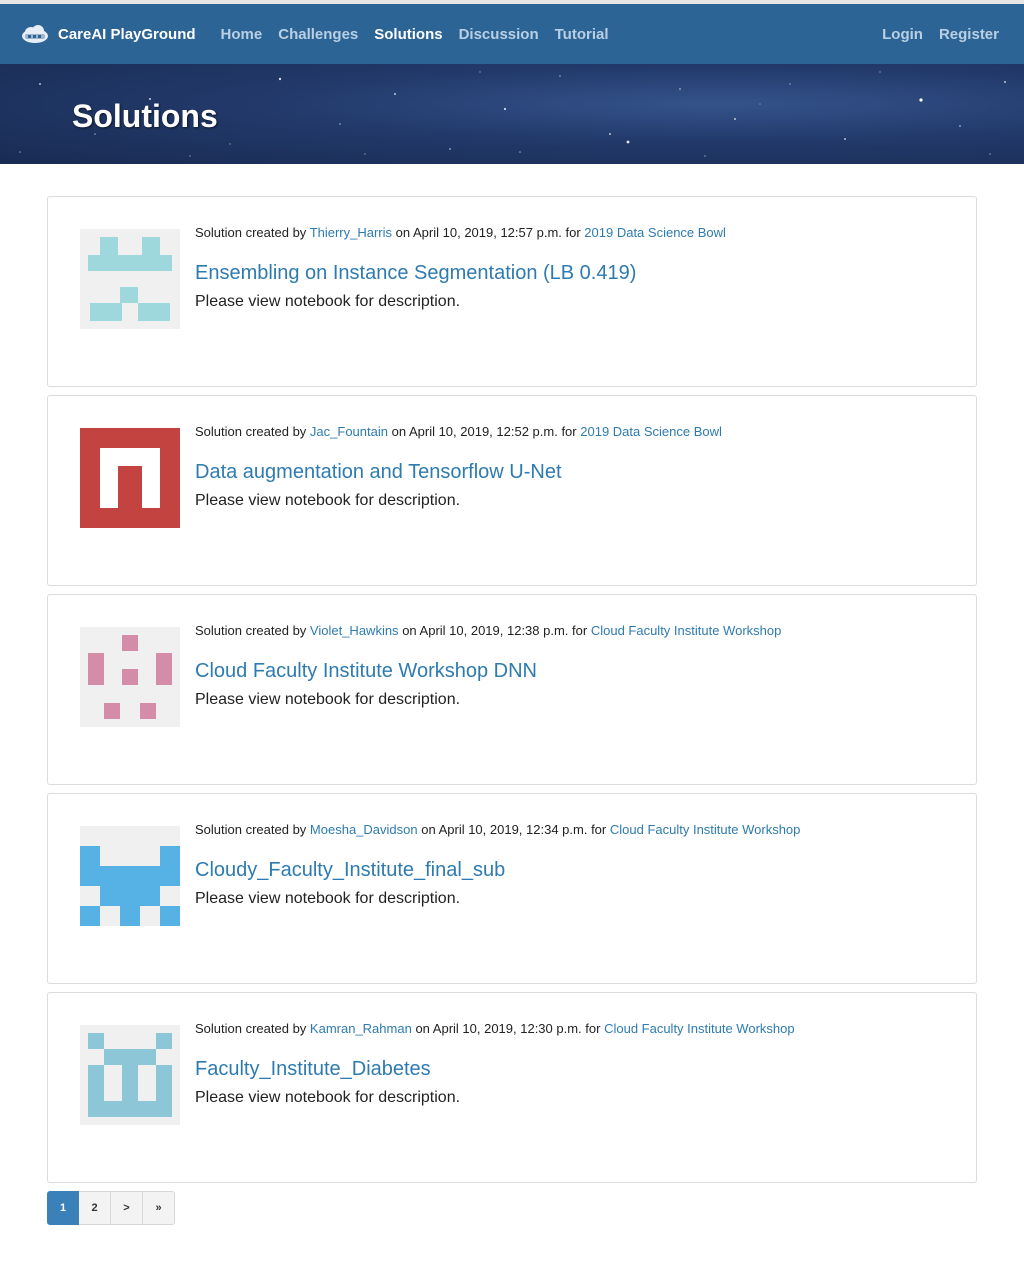  What do you see at coordinates (514, 829) in the screenshot?
I see `meta-date: on April 10, 2019, 12:34 p.m. for` at bounding box center [514, 829].